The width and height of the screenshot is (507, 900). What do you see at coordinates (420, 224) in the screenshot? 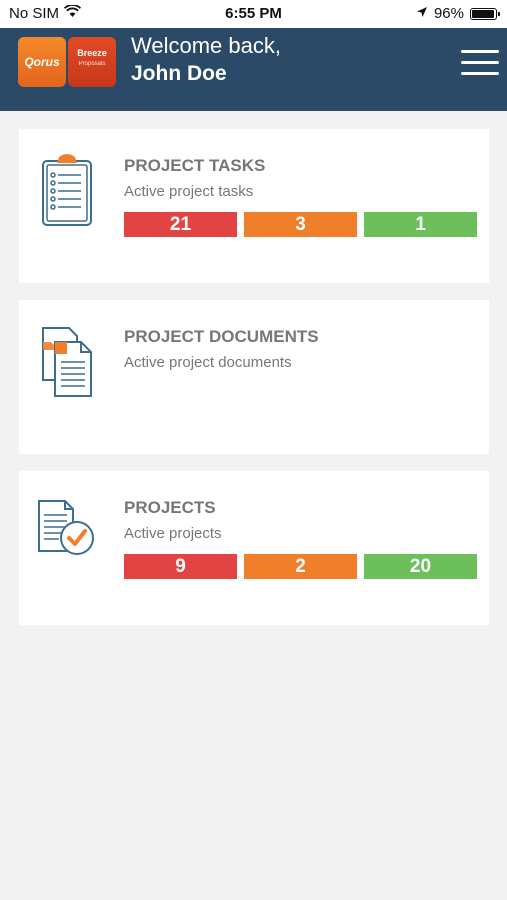
I see `count-badge-green: 1` at bounding box center [420, 224].